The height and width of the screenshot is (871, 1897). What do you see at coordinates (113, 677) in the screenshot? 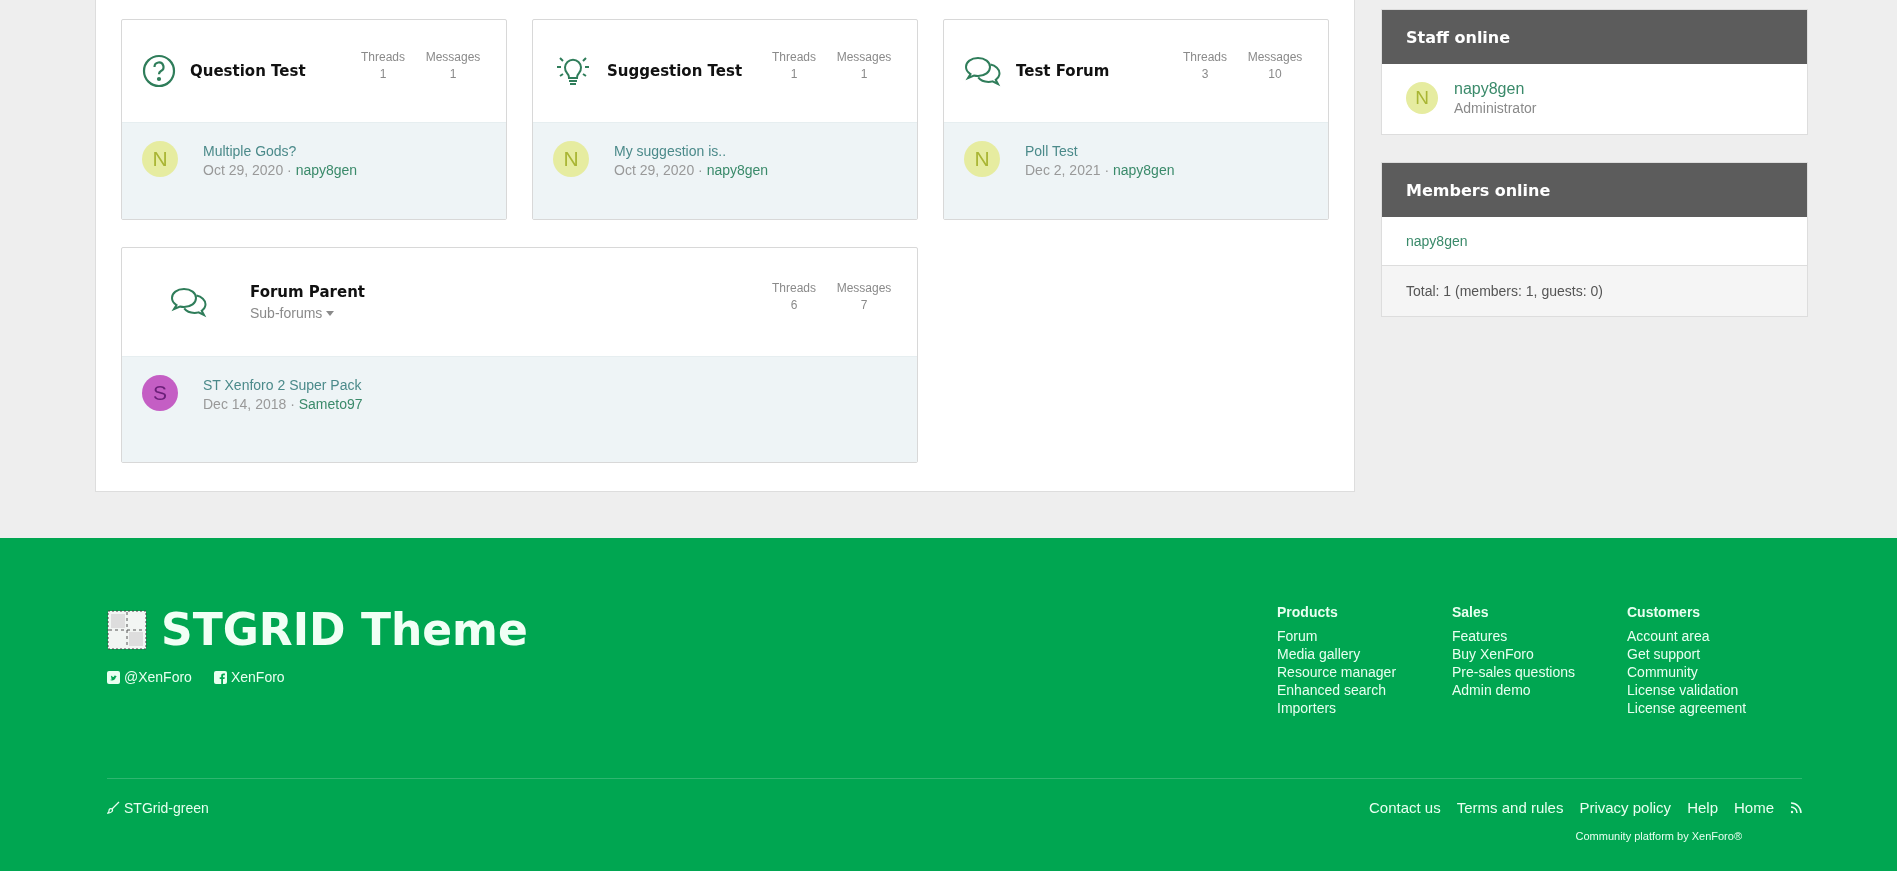
I see `twitter-icon` at bounding box center [113, 677].